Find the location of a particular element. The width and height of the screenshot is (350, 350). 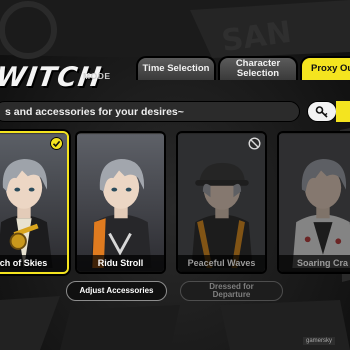

outfit-card-4: Soaring Cra is located at coordinates (313, 202).